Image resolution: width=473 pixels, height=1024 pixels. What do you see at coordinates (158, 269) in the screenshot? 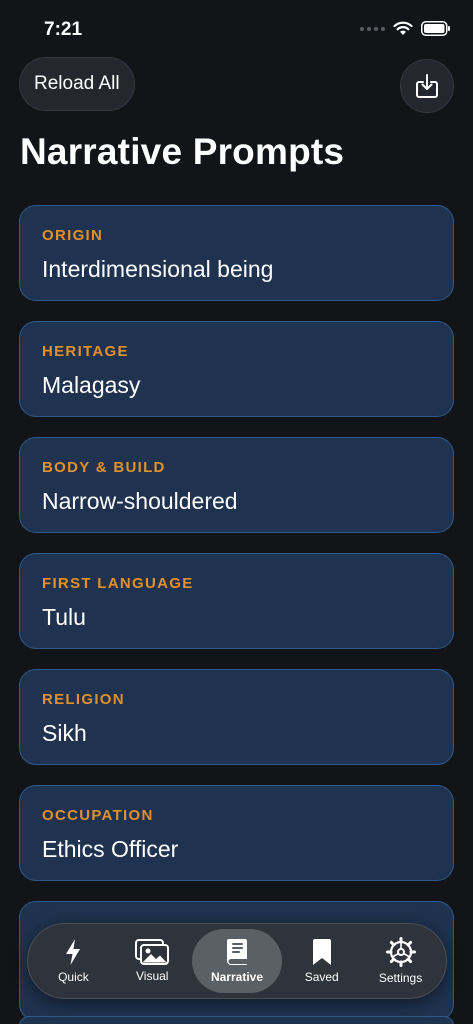
I see `card-value: Interdimensional being` at bounding box center [158, 269].